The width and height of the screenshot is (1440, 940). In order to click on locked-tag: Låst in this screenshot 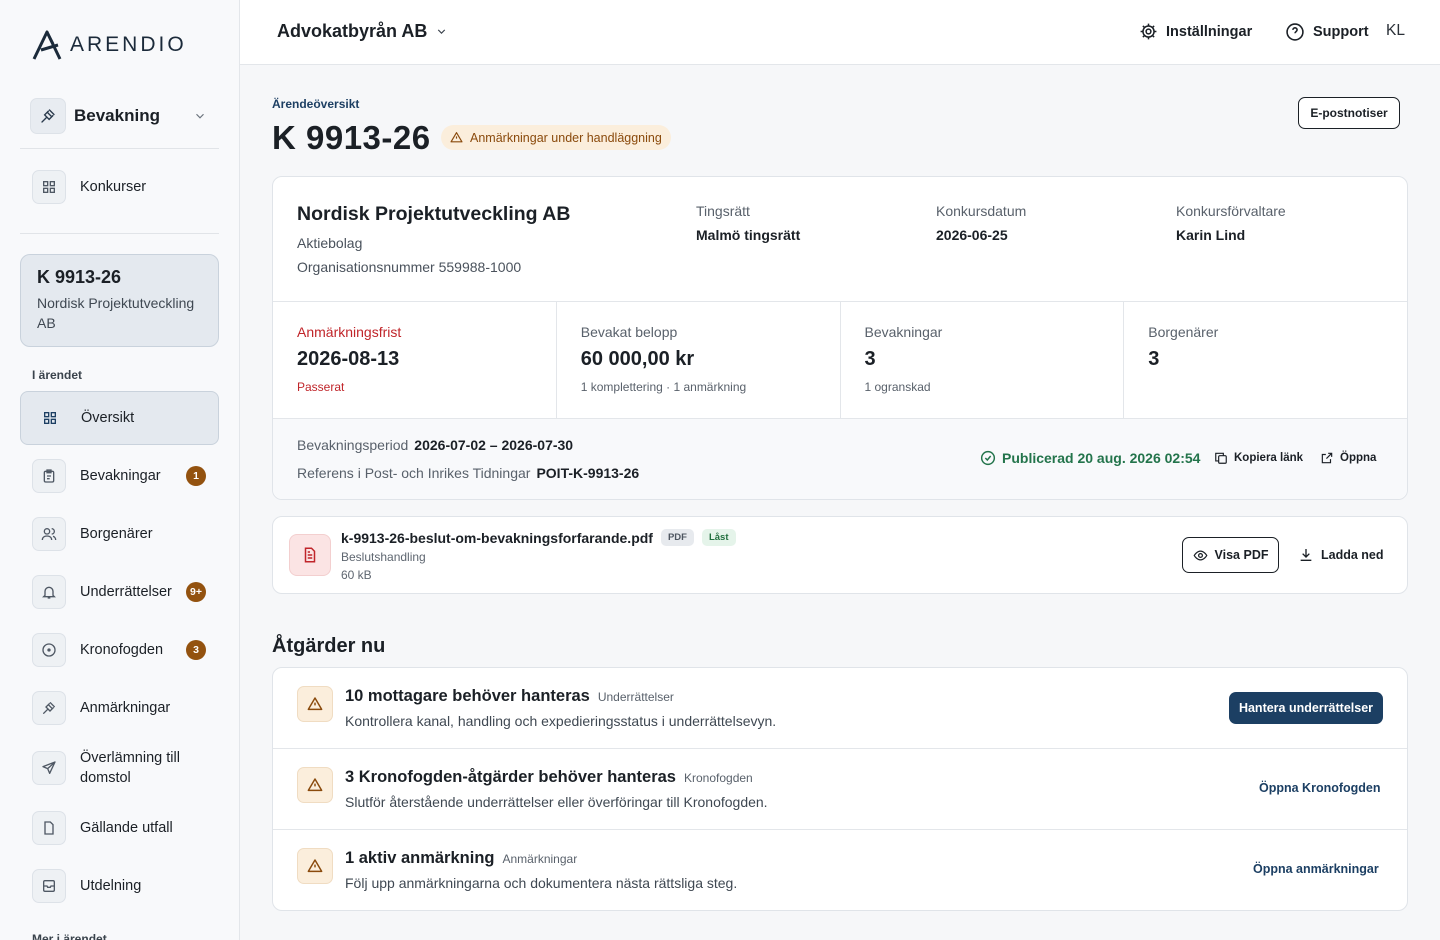, I will do `click(718, 537)`.